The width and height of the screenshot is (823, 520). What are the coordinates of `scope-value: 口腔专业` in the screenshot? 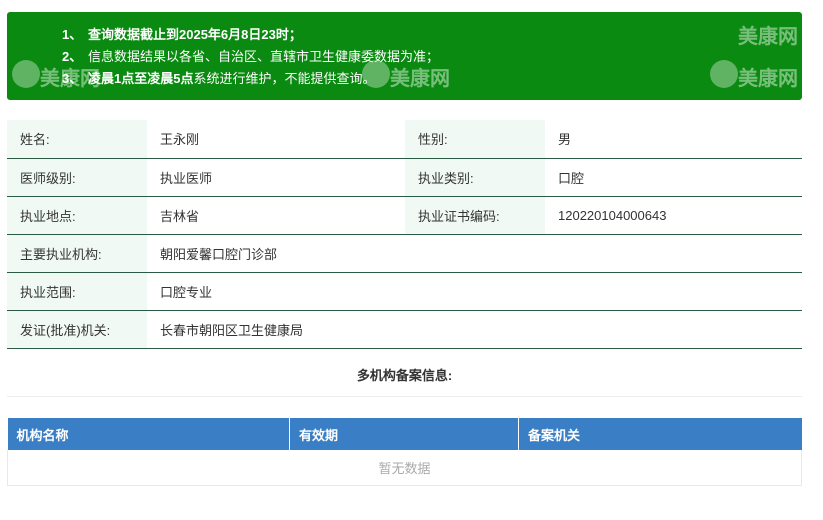 It's located at (474, 291).